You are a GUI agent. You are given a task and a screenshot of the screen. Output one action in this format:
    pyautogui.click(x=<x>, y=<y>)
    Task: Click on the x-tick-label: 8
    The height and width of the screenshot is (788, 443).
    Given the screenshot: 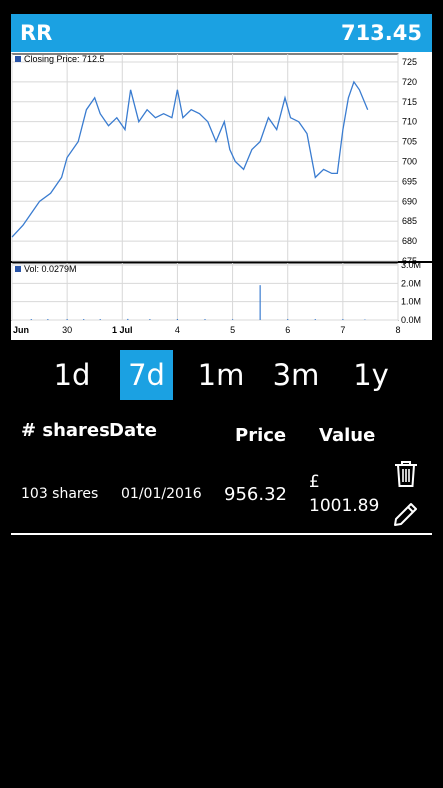 What is the action you would take?
    pyautogui.click(x=397, y=330)
    